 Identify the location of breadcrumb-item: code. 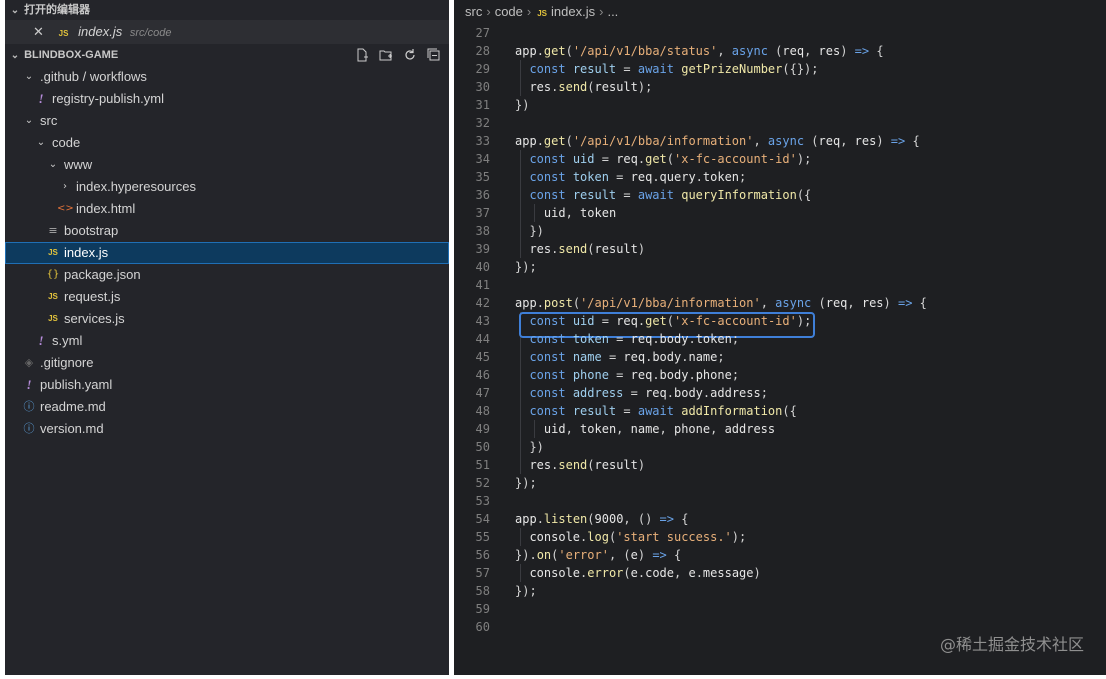
(509, 11).